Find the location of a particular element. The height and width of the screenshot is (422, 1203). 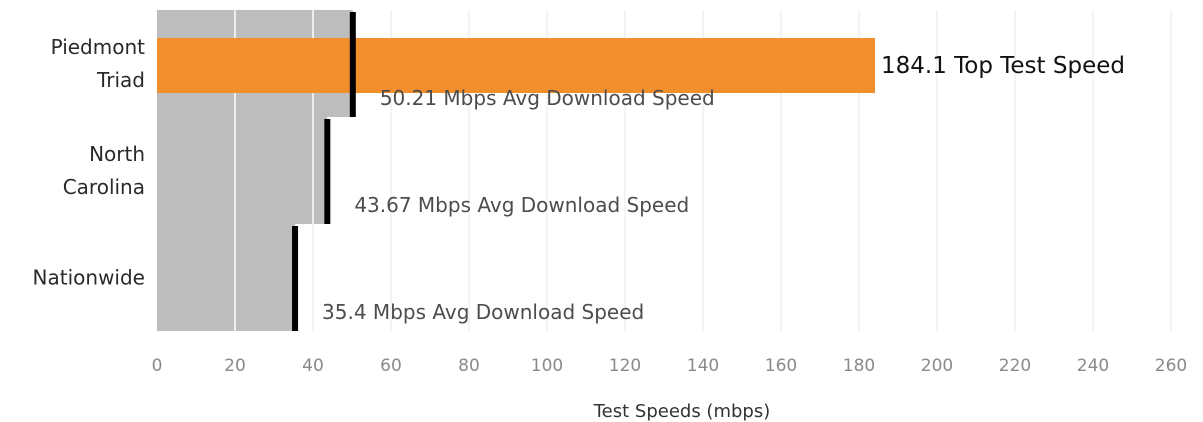

category-label: Nationwide is located at coordinates (89, 278).